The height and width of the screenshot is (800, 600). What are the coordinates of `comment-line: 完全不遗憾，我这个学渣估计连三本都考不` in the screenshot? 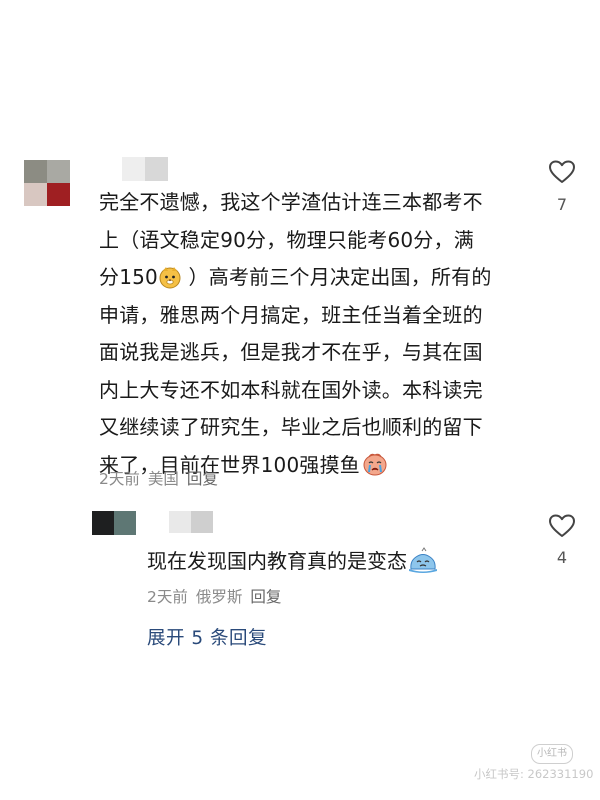 It's located at (291, 202).